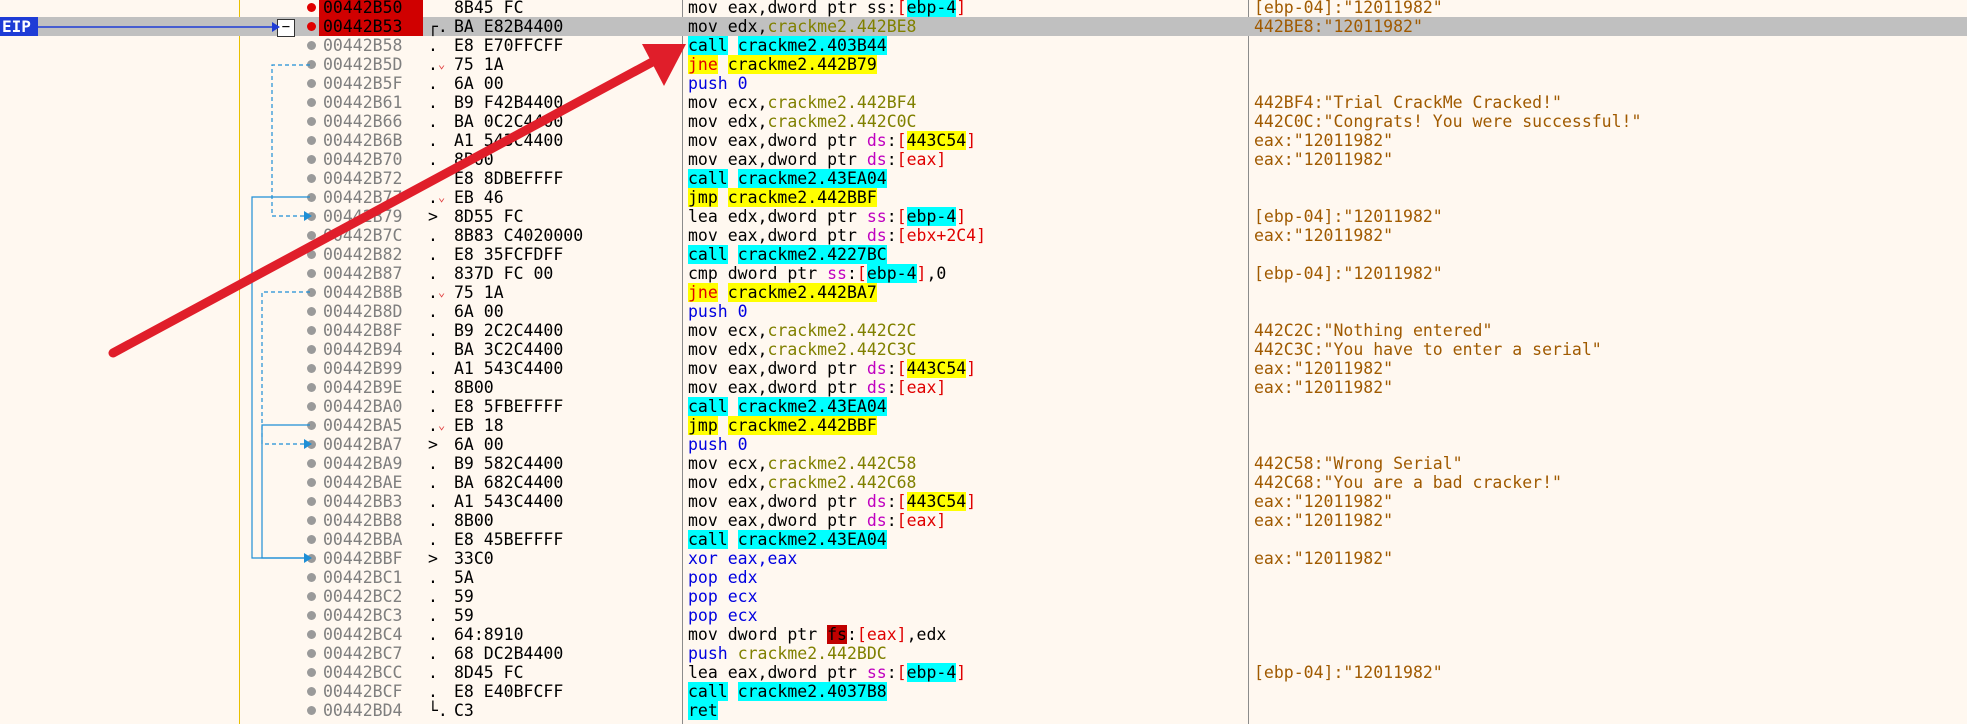 Image resolution: width=1967 pixels, height=724 pixels. I want to click on jump-lines, so click(280, 311).